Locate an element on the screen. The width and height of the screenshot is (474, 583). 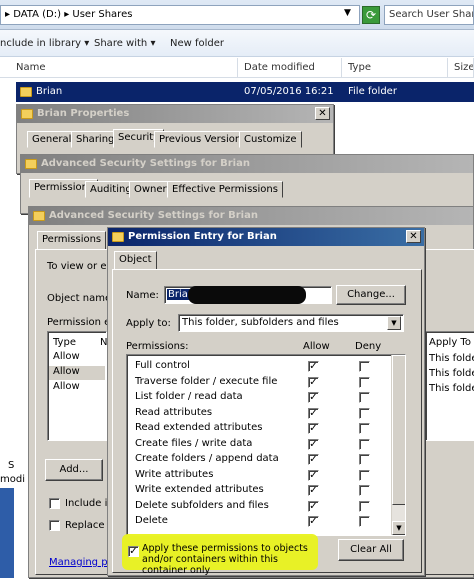
apply-within-container-checkbox: ✓ is located at coordinates (133, 551).